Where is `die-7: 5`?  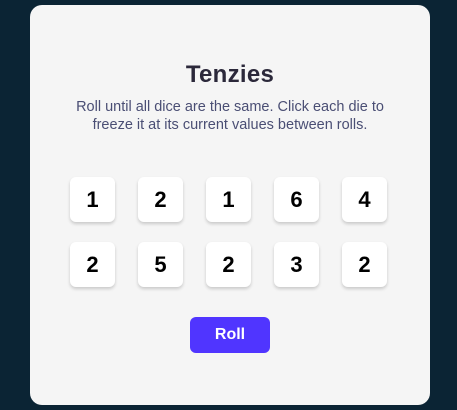
die-7: 5 is located at coordinates (160, 264).